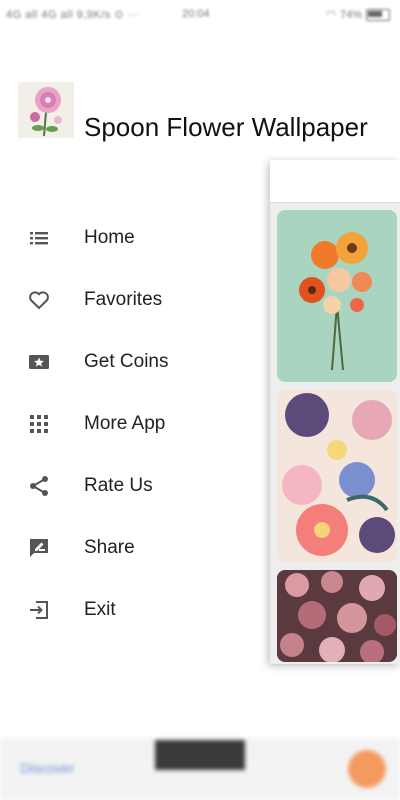 Image resolution: width=400 pixels, height=800 pixels. I want to click on app-logo, so click(46, 110).